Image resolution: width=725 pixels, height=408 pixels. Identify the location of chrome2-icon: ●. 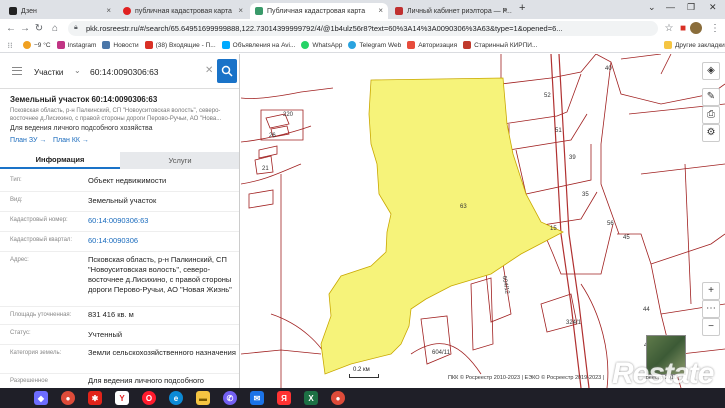
(338, 398).